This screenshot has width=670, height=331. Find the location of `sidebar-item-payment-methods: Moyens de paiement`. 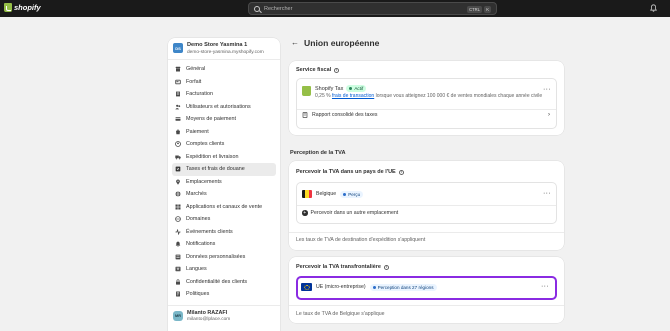

sidebar-item-payment-methods: Moyens de paiement is located at coordinates (224, 119).